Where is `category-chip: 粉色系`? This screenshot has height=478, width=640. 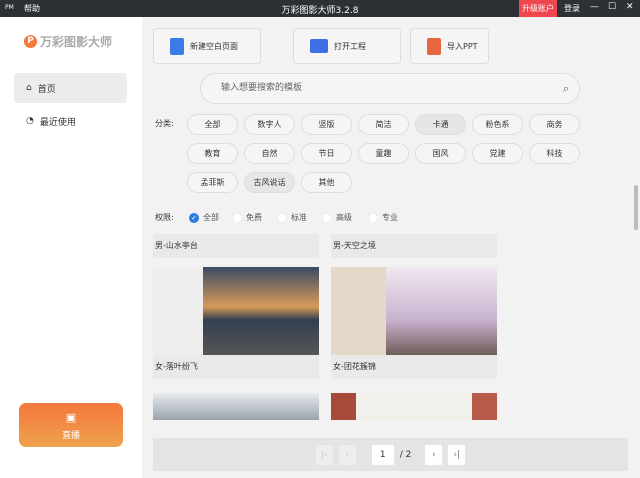 category-chip: 粉色系 is located at coordinates (497, 124).